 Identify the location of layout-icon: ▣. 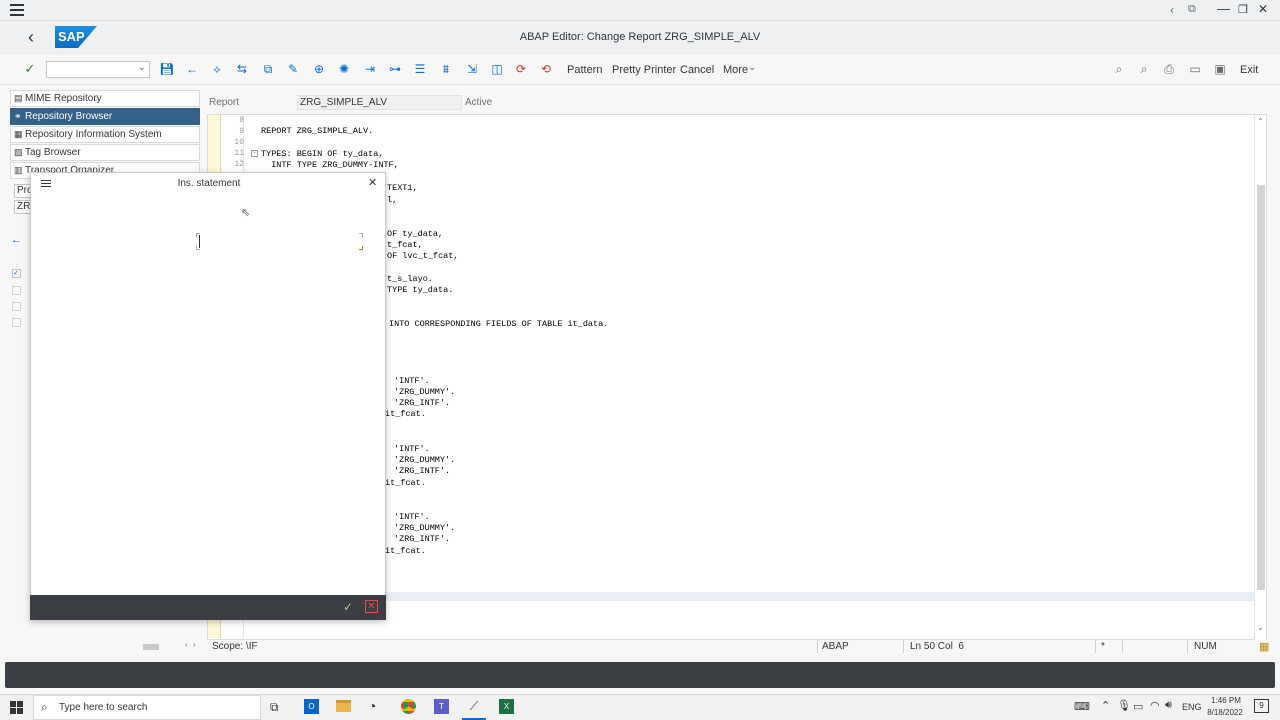
(1220, 69).